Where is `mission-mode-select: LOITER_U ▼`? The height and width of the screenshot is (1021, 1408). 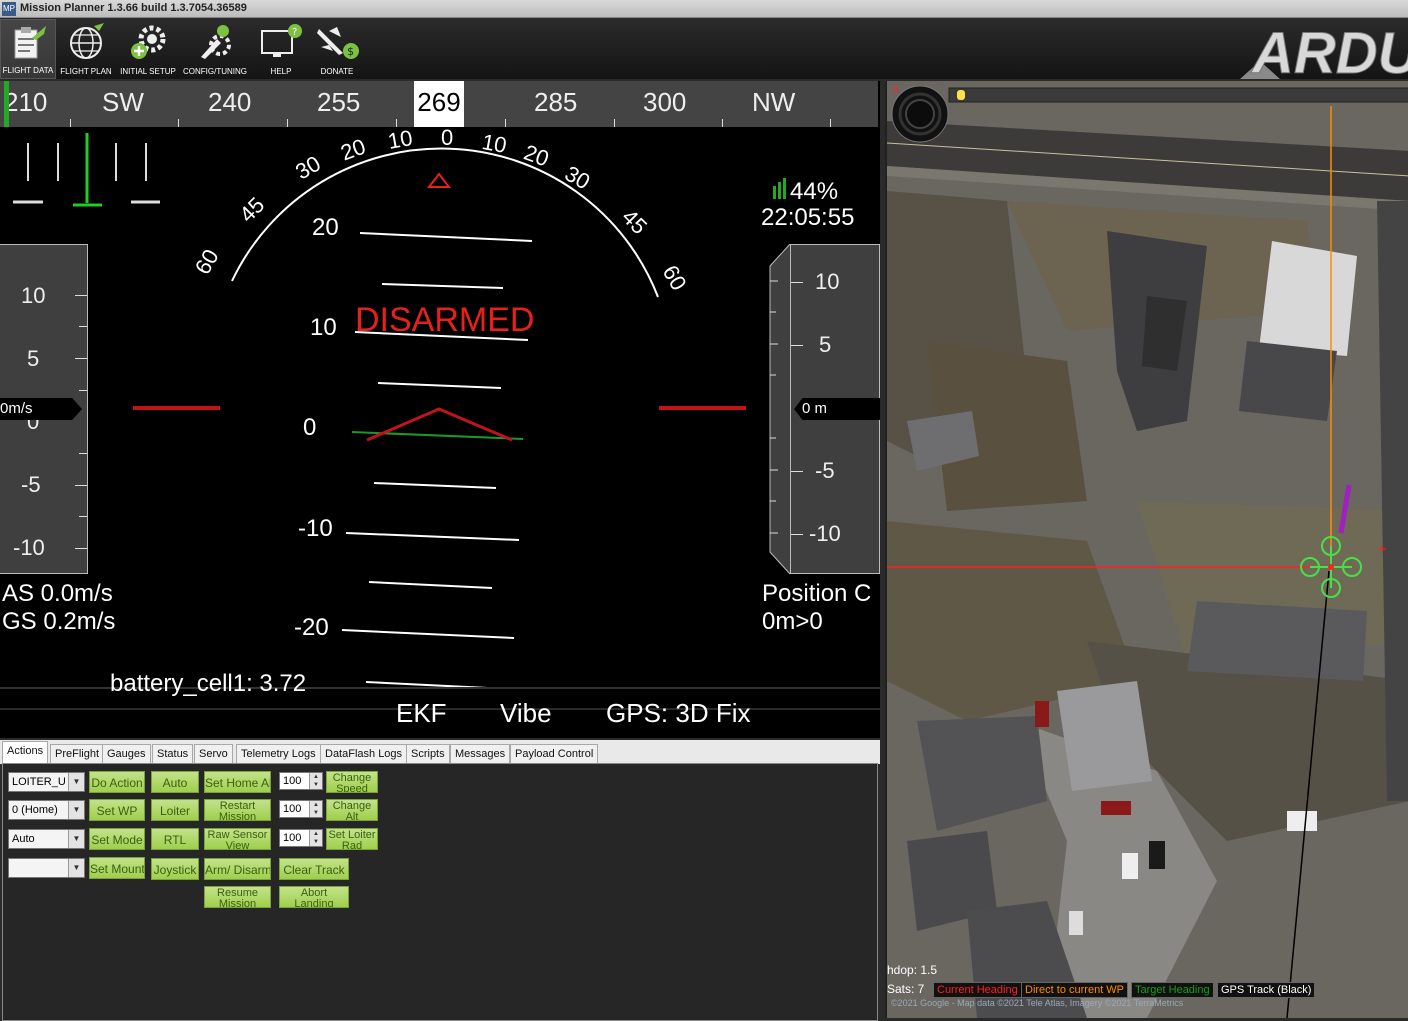 mission-mode-select: LOITER_U ▼ is located at coordinates (46, 782).